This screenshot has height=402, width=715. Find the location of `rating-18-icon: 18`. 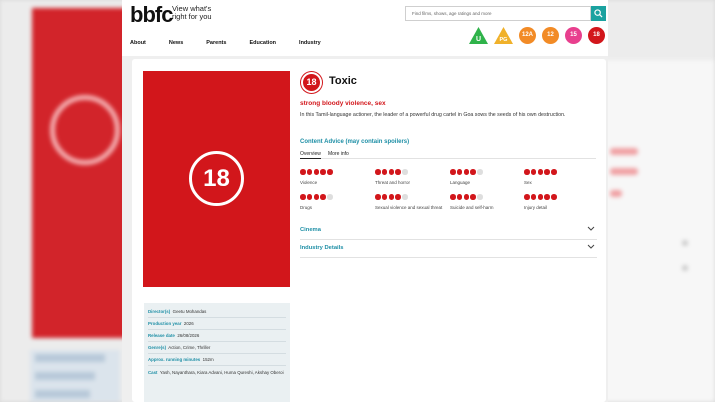

rating-18-icon: 18 is located at coordinates (596, 35).